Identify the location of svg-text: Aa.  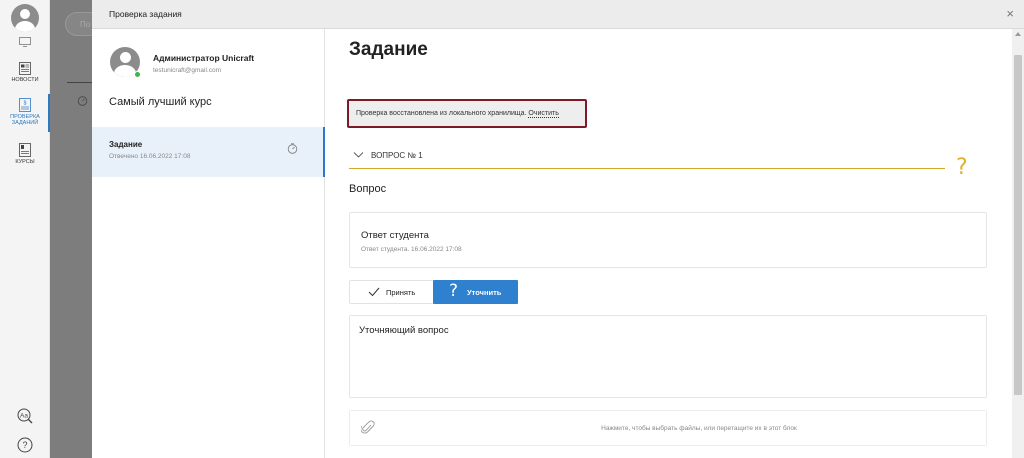
(24, 416).